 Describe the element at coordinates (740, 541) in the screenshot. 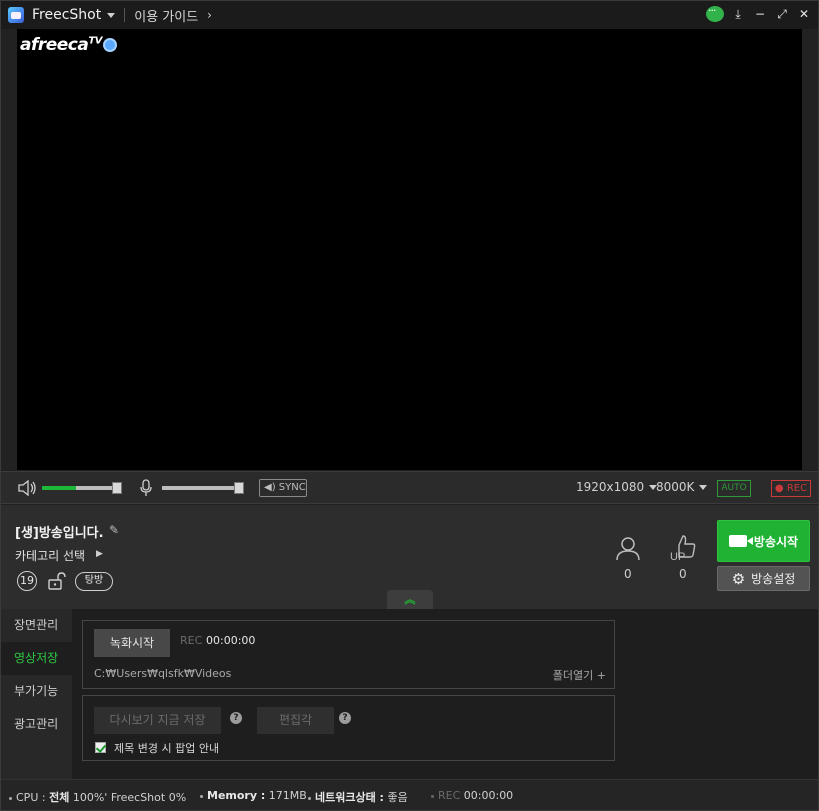

I see `video-camera-icon` at that location.